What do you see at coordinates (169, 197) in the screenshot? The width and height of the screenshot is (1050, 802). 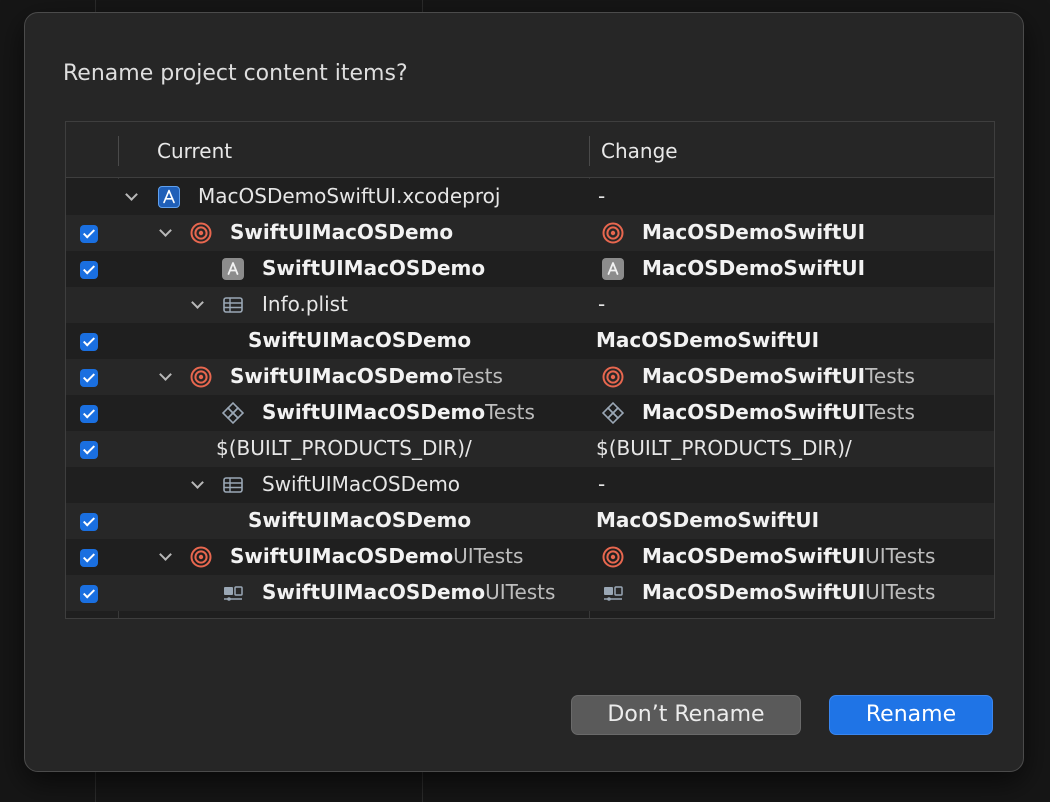 I see `xcodeproj-icon` at bounding box center [169, 197].